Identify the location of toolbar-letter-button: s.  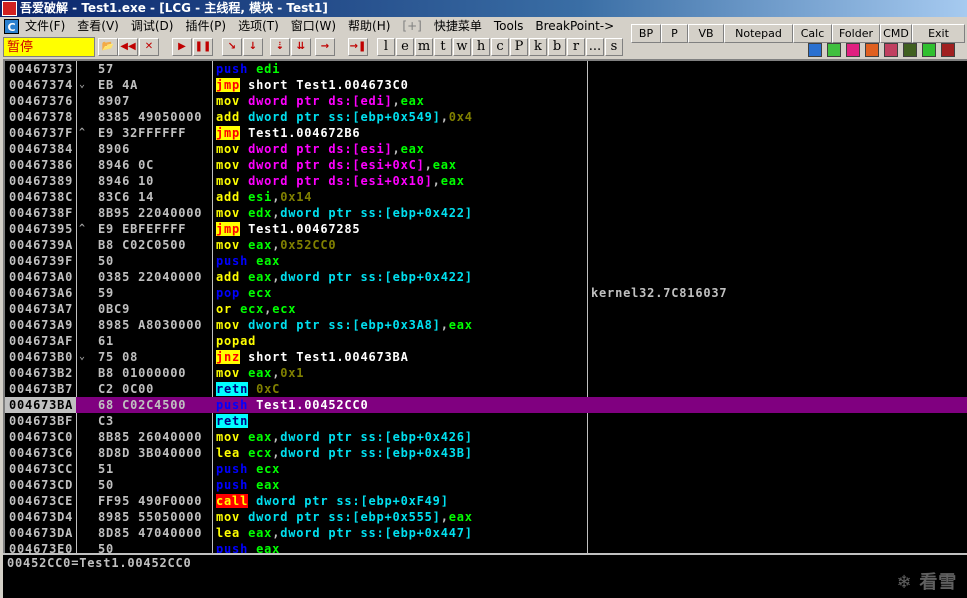
(614, 47).